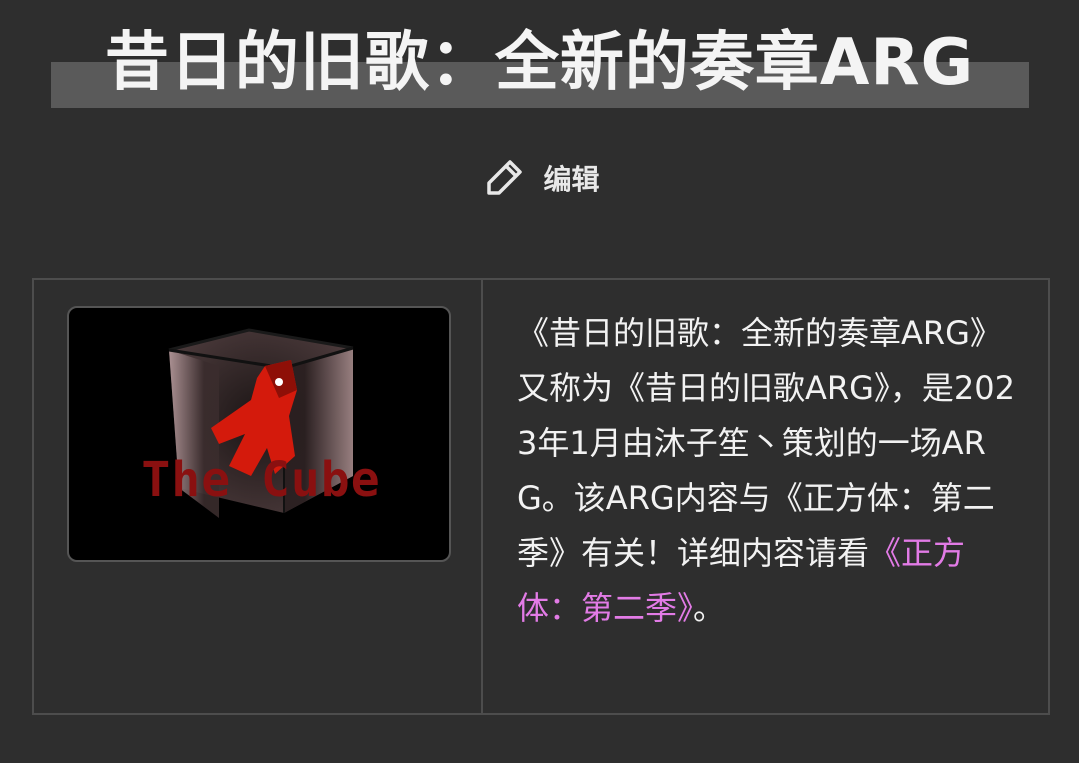 Image resolution: width=1079 pixels, height=763 pixels. I want to click on cube-image: The Cube, so click(259, 434).